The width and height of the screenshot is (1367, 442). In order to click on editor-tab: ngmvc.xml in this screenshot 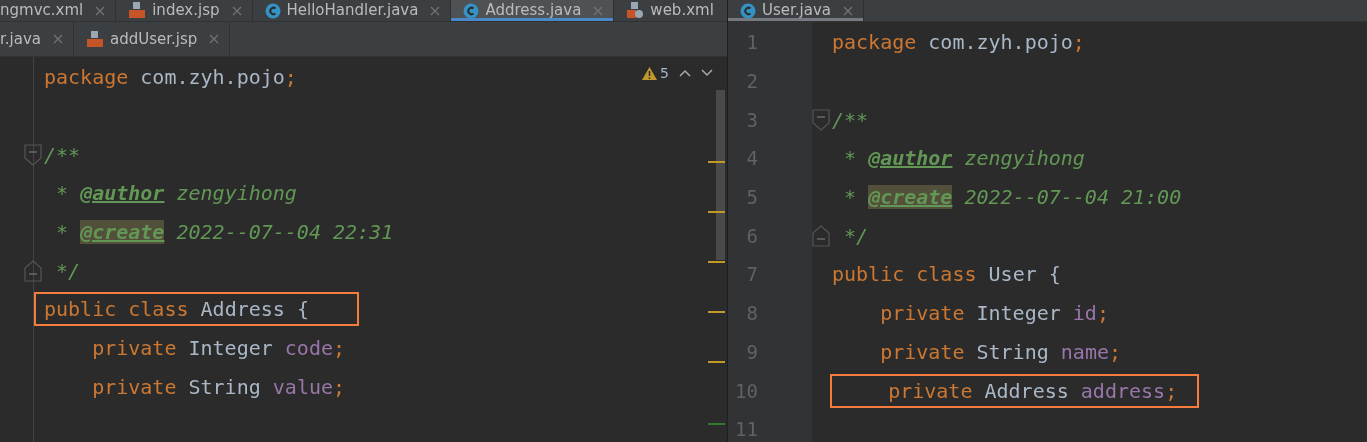, I will do `click(58, 10)`.